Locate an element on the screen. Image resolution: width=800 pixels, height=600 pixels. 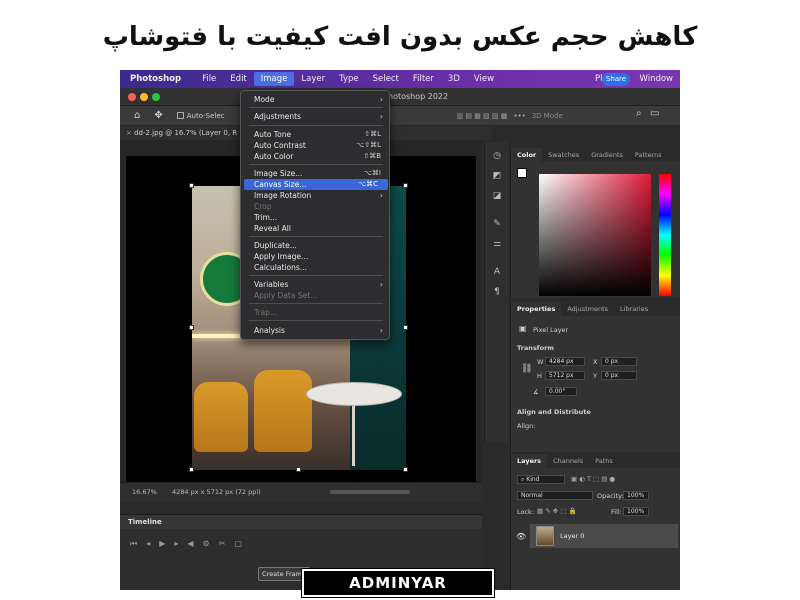
properties-icon: ◪ is located at coordinates (497, 196).